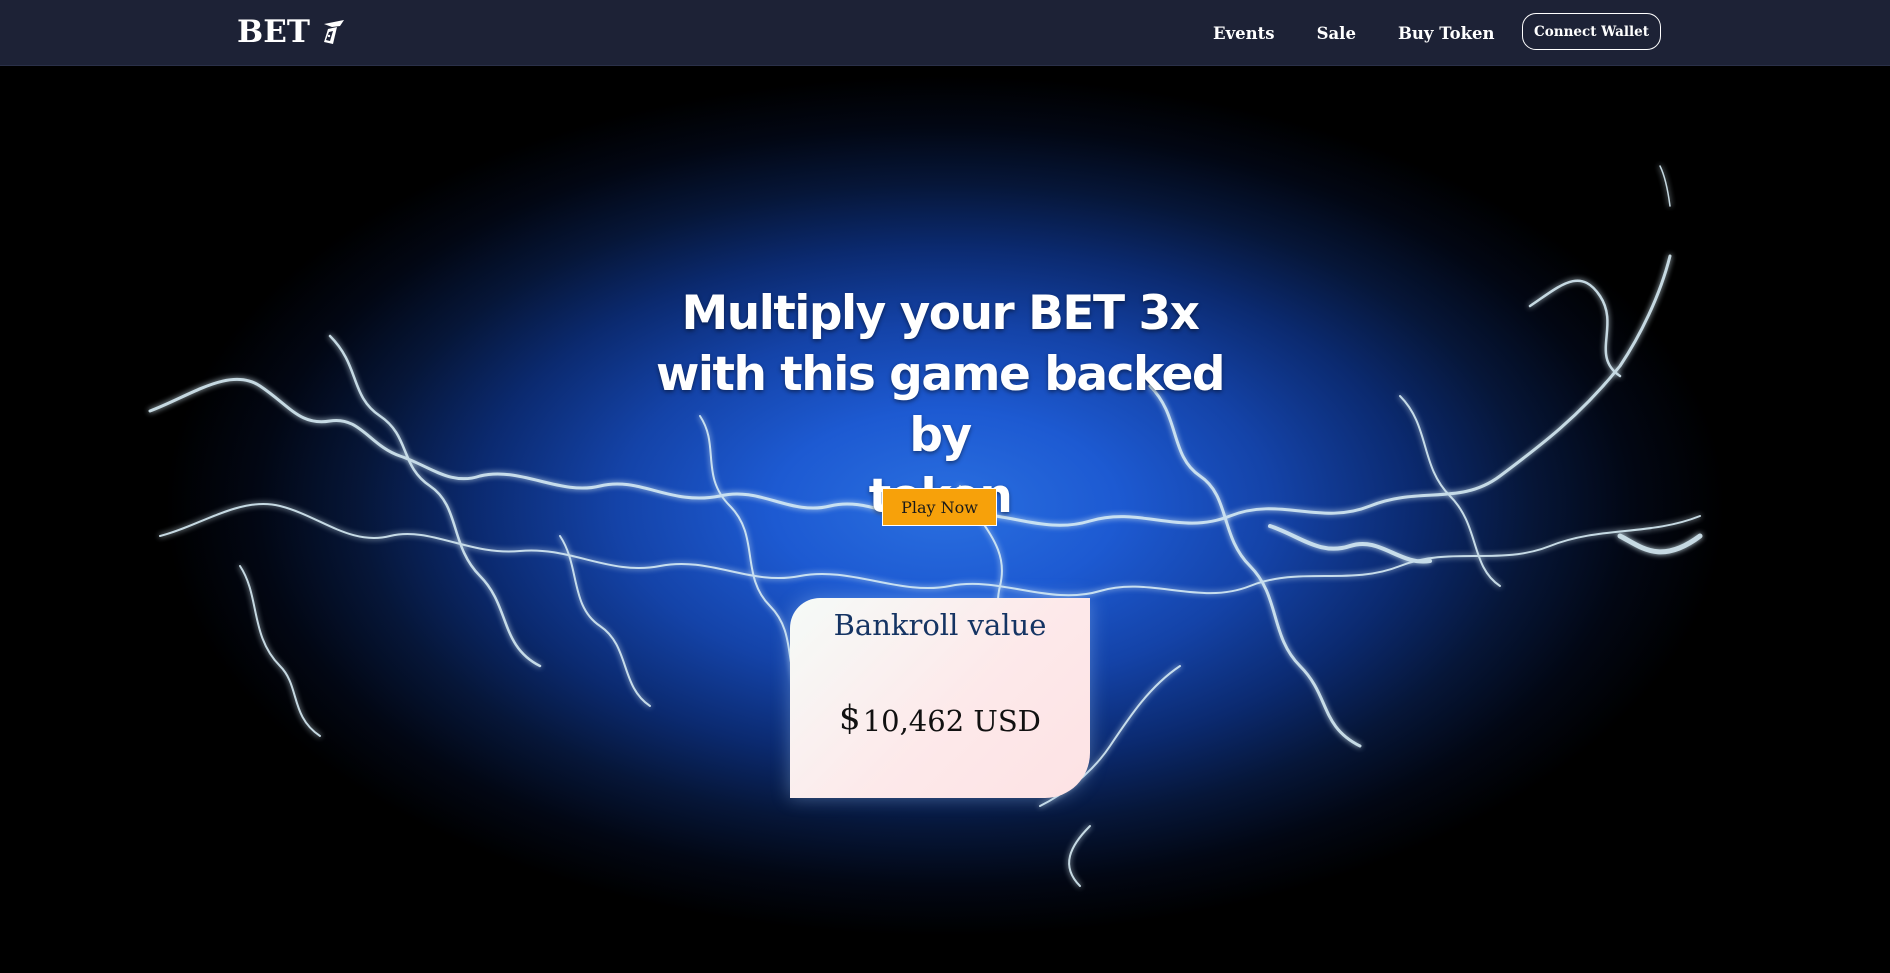 This screenshot has height=973, width=1890. I want to click on top-navbar: BET Events Sale Buy Token Connect Wallet, so click(945, 33).